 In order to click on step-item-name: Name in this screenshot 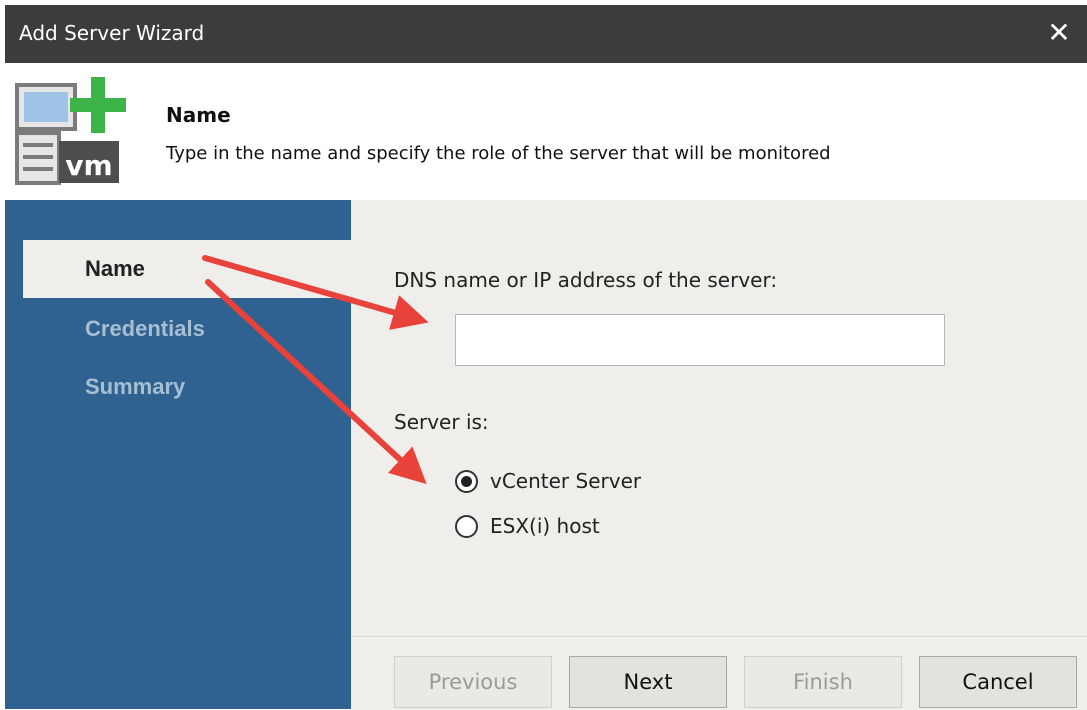, I will do `click(187, 269)`.